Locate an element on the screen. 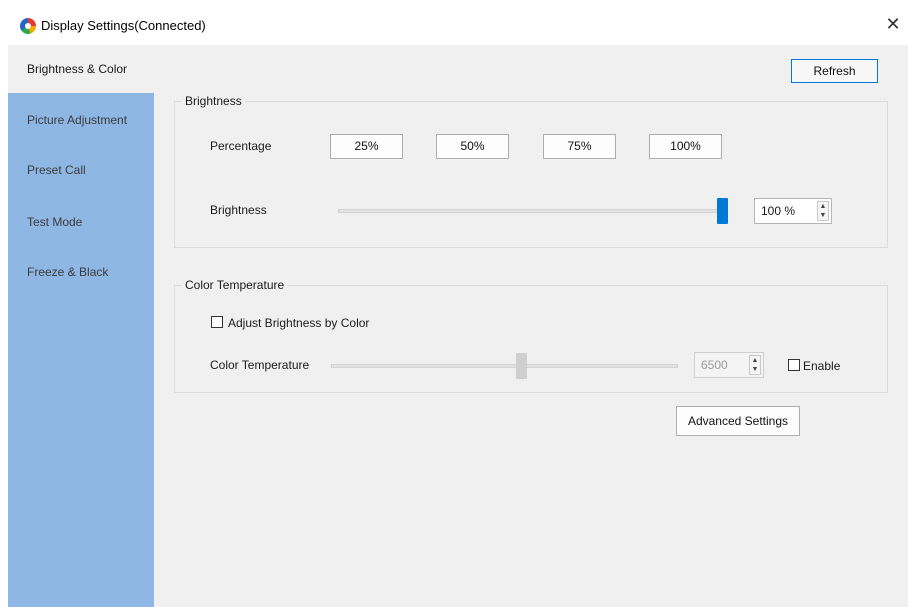  title-bar: Display Settings(Connected) ✕ is located at coordinates (458, 26).